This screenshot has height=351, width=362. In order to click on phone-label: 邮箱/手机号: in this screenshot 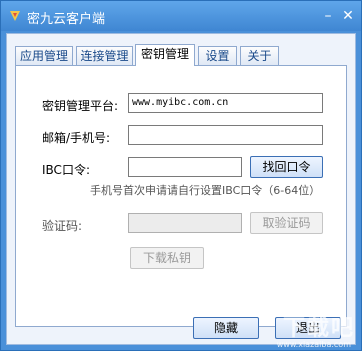, I will do `click(76, 138)`.